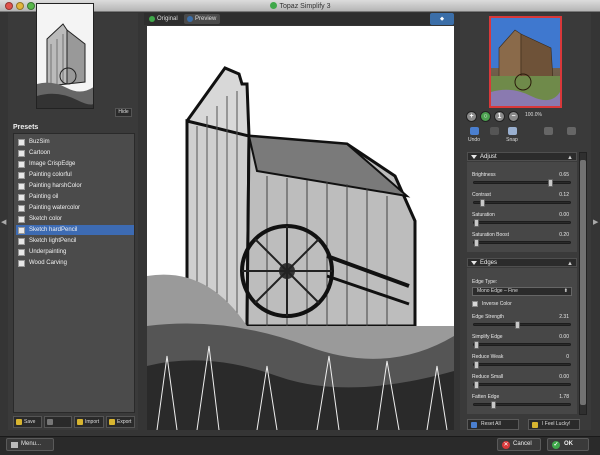 The width and height of the screenshot is (600, 455). I want to click on window-title: Topaz Simplify 3, so click(305, 6).